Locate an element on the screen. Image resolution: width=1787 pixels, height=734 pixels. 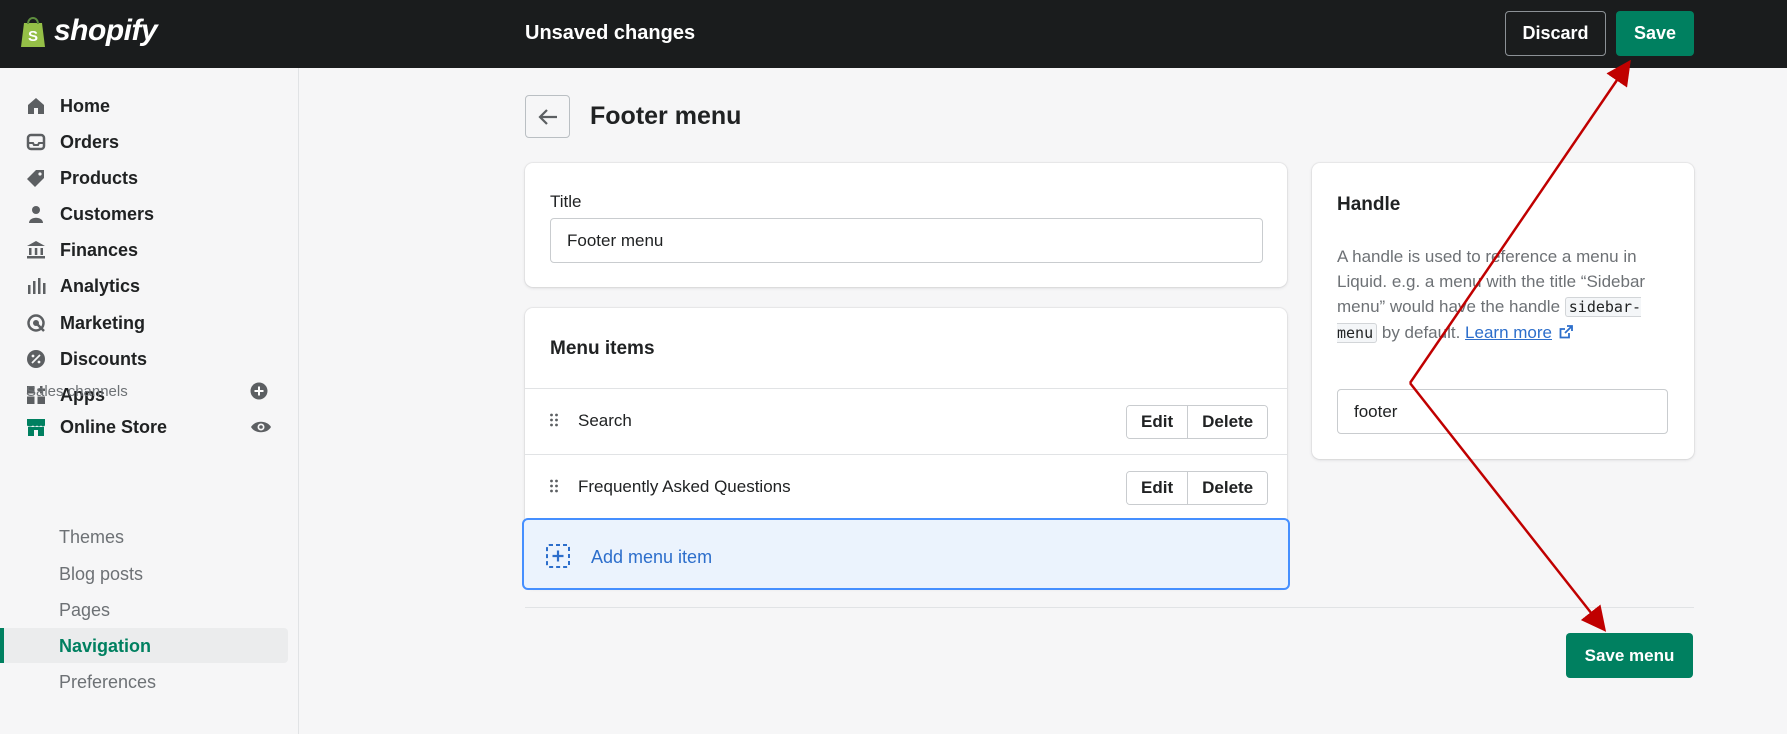
person-icon is located at coordinates (36, 214).